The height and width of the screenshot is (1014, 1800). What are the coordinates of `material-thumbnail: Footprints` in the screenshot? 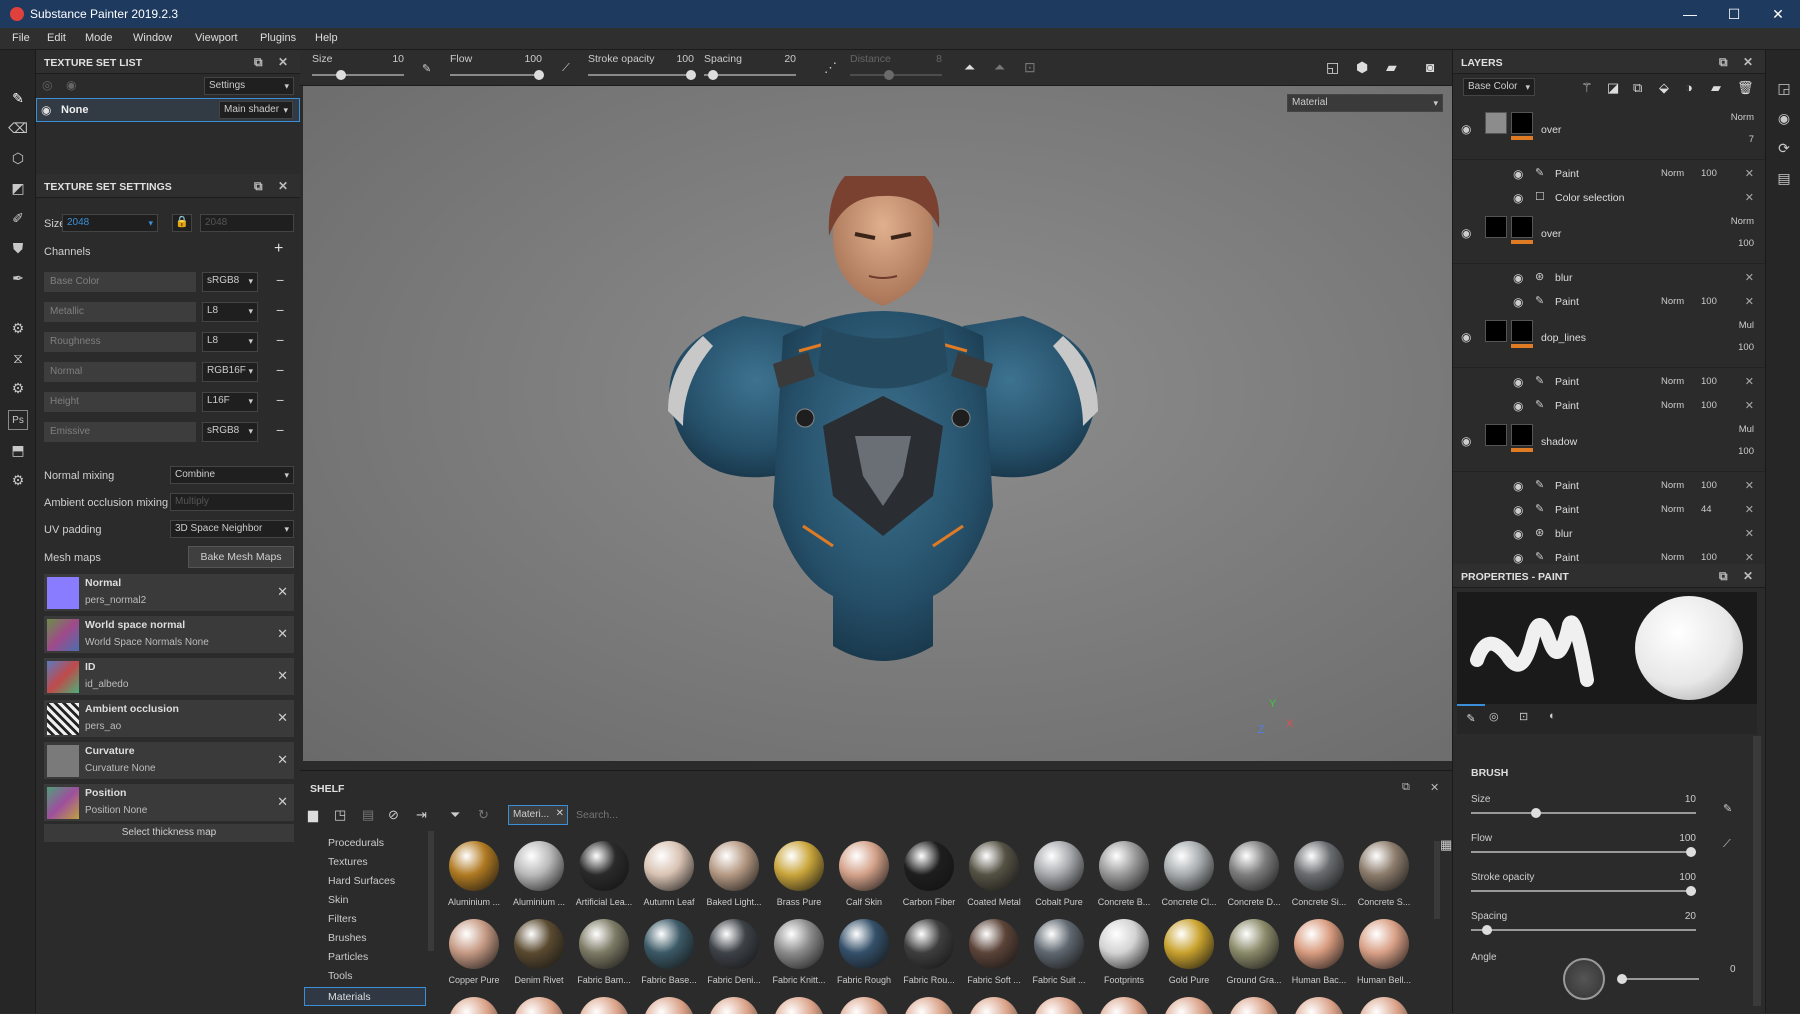 It's located at (1124, 956).